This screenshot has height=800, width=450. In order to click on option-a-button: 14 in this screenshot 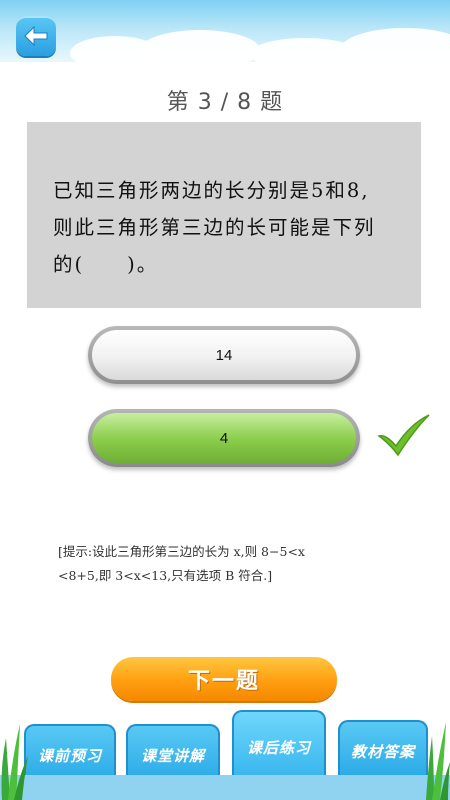, I will do `click(224, 355)`.